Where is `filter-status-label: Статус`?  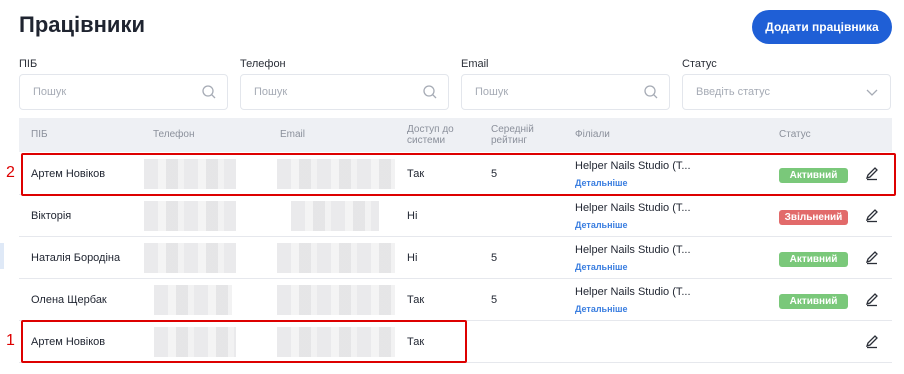
filter-status-label: Статус is located at coordinates (699, 64).